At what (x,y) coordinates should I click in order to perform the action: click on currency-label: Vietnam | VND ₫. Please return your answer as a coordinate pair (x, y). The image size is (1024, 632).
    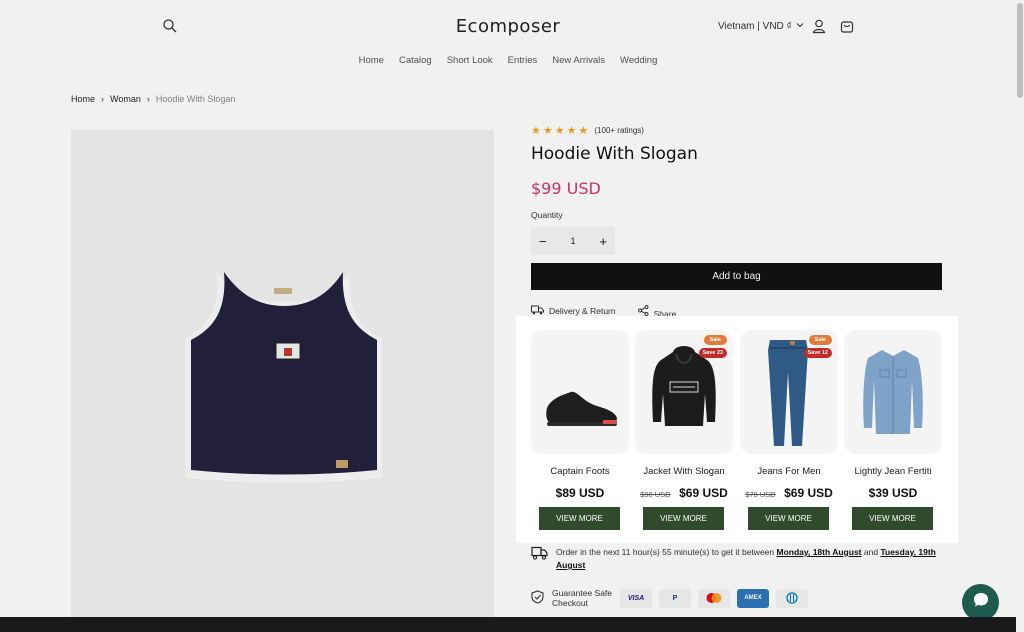
    Looking at the image, I should click on (755, 26).